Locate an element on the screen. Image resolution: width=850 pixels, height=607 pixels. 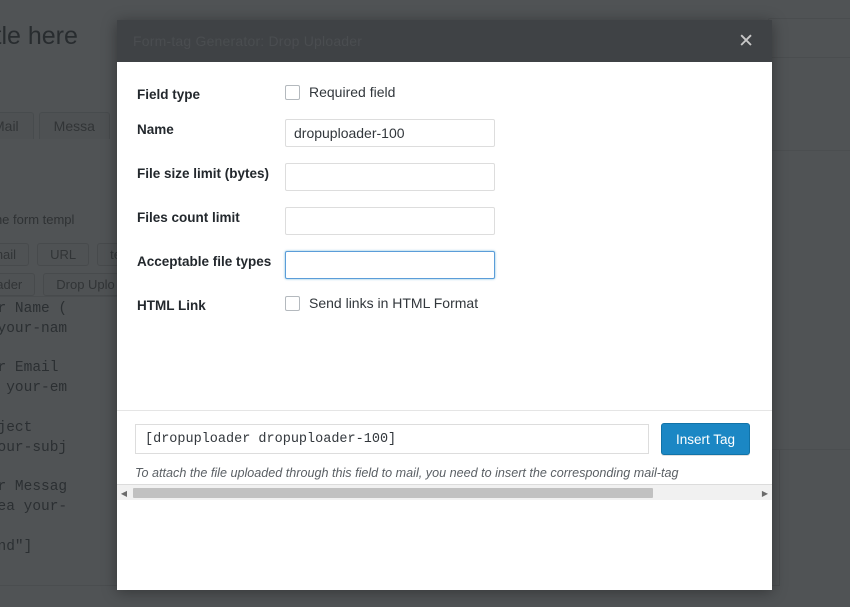
close-icon: ✕ is located at coordinates (746, 41).